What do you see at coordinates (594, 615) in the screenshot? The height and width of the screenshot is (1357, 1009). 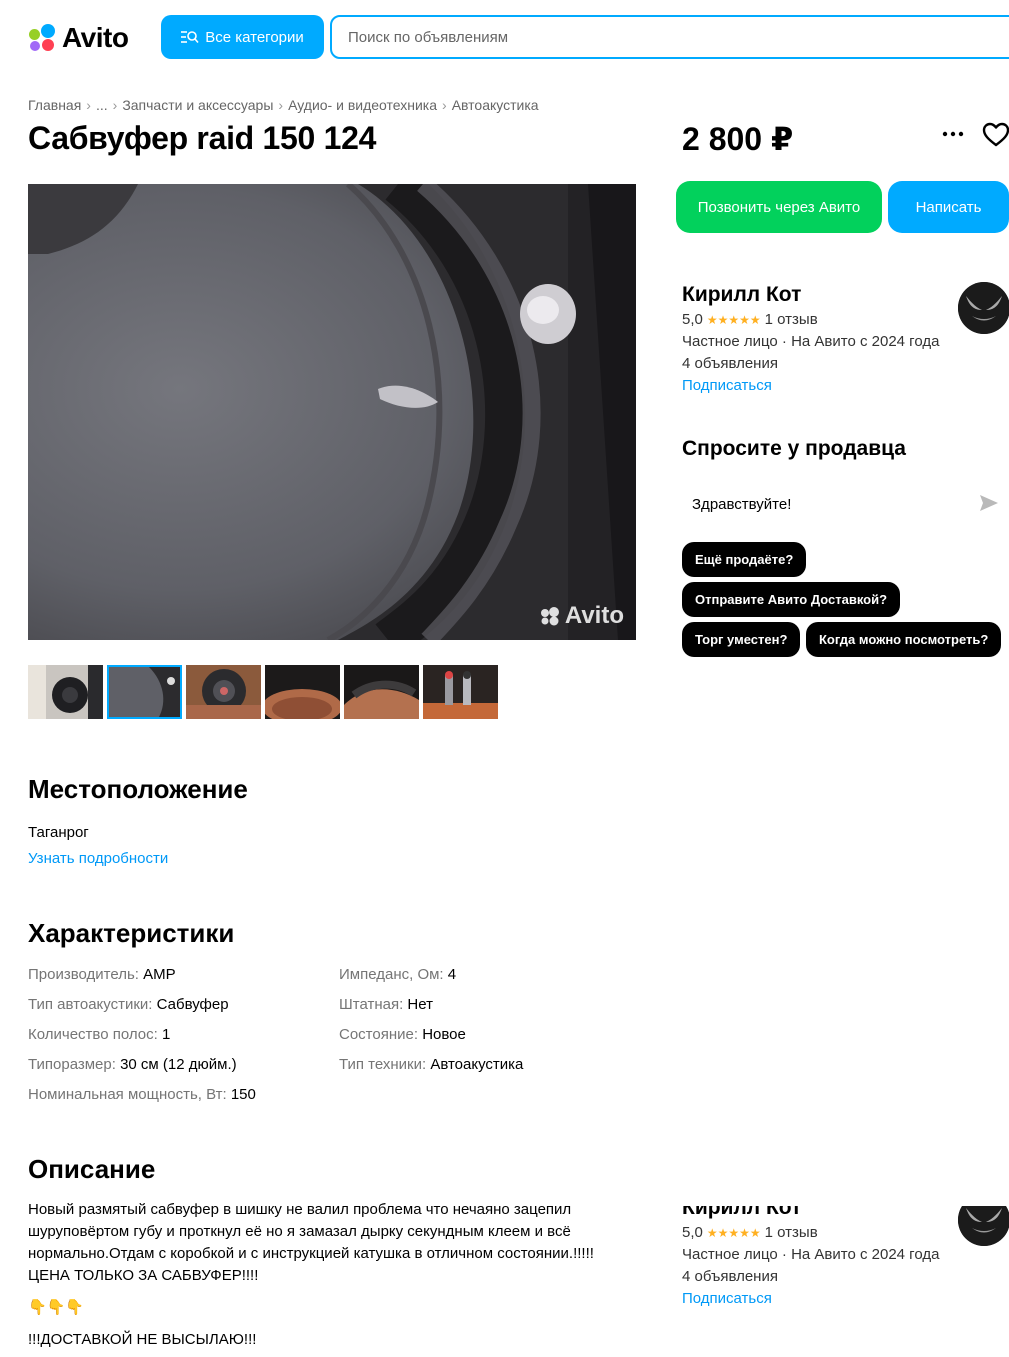 I see `watermark-text: Avito` at bounding box center [594, 615].